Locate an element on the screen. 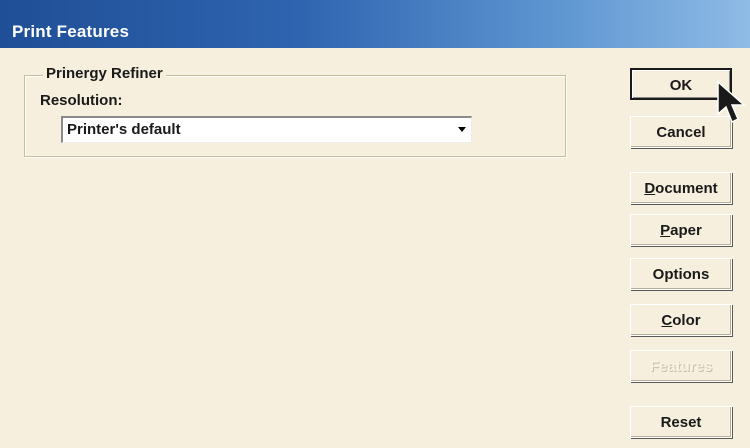  resolution-label: Resolution: is located at coordinates (81, 100).